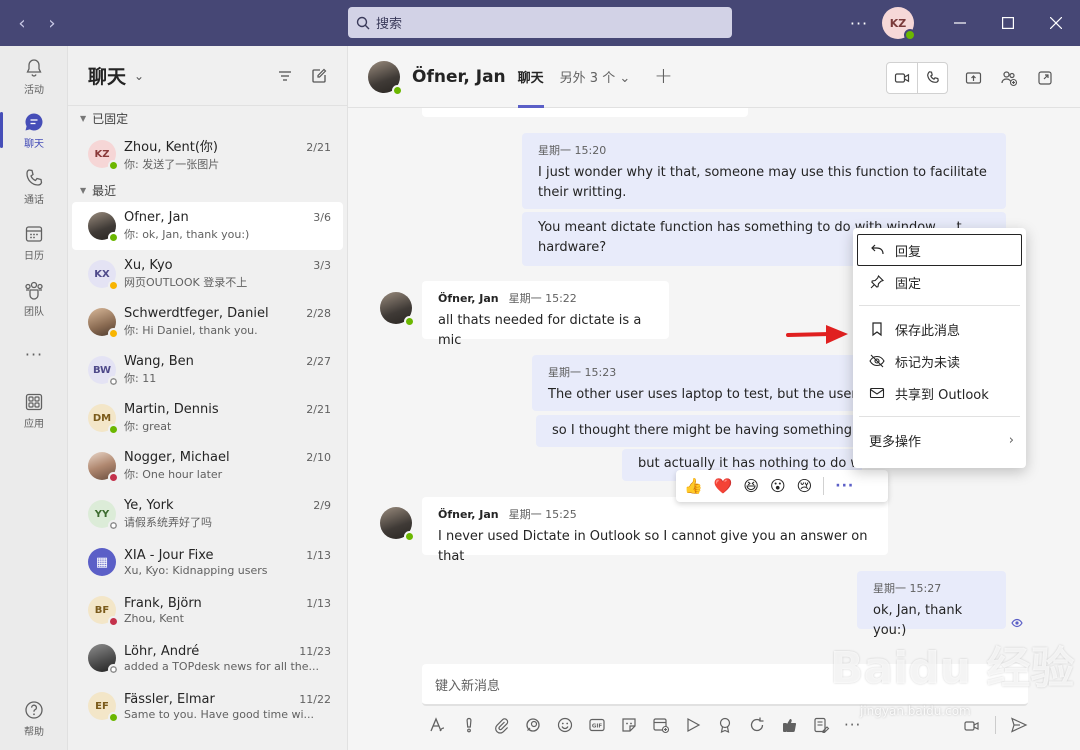  I want to click on menu-item-reply: 回复, so click(939, 250).